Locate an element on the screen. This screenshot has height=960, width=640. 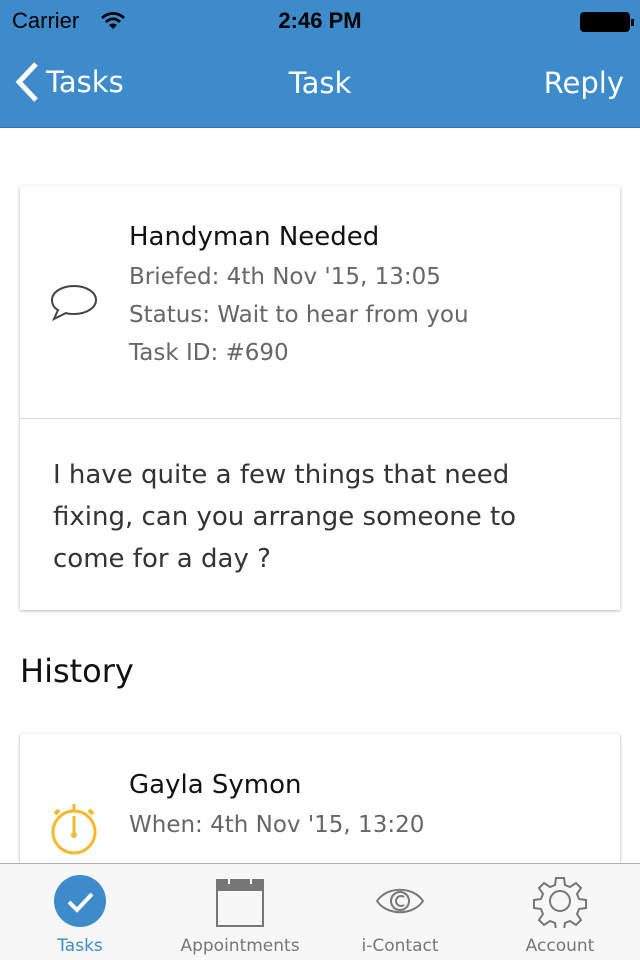
task-id: Task ID: #690 is located at coordinates (209, 353).